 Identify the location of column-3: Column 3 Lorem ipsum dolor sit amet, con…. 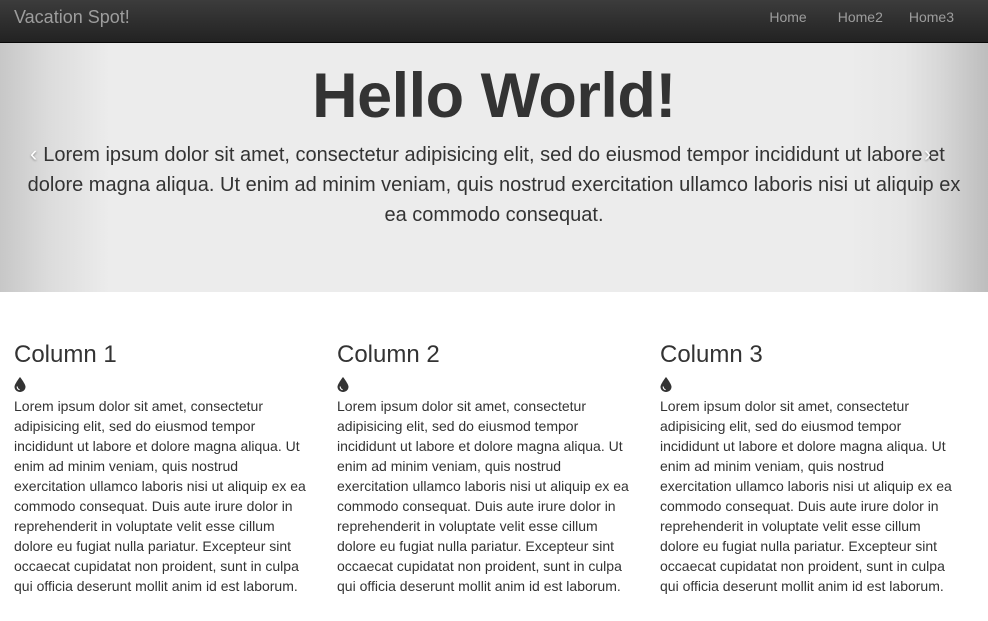
(808, 468).